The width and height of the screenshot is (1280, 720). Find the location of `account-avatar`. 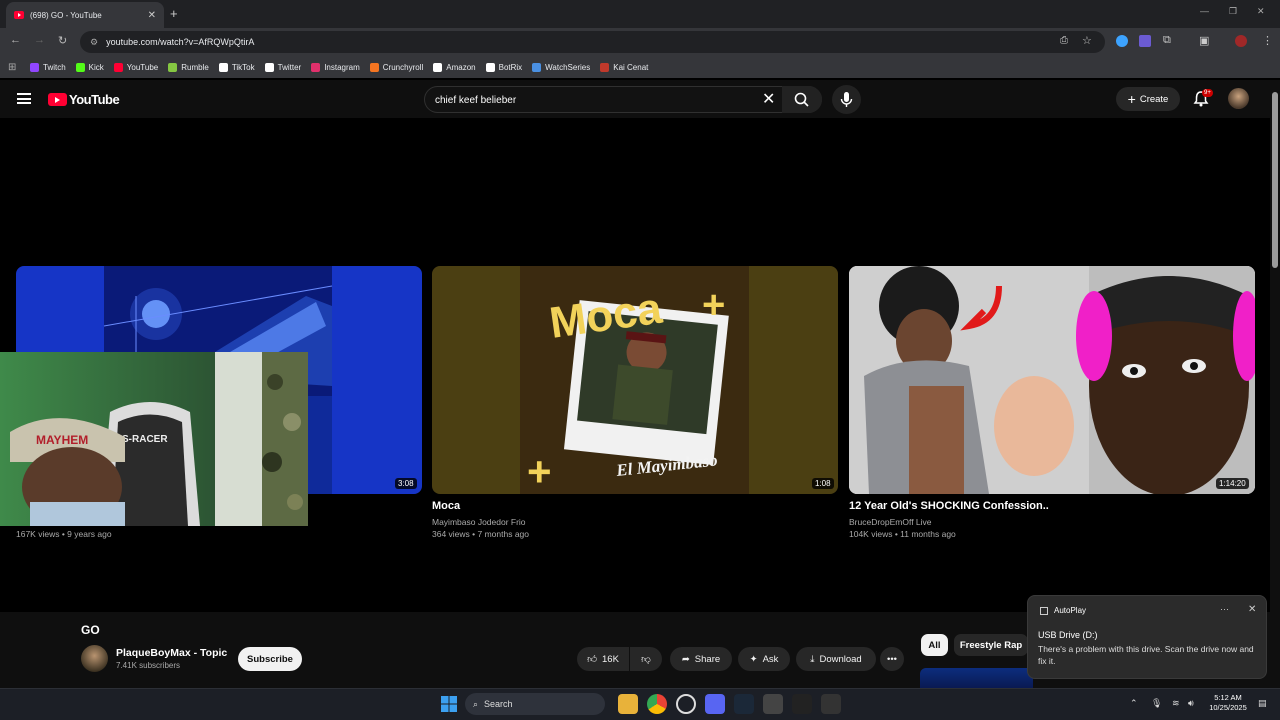

account-avatar is located at coordinates (1238, 98).